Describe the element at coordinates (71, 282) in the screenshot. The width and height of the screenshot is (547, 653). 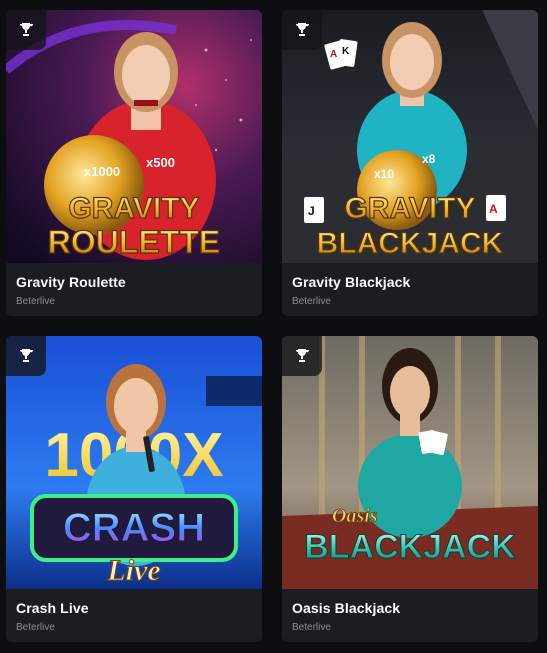
I see `game-title: Gravity Roulette` at that location.